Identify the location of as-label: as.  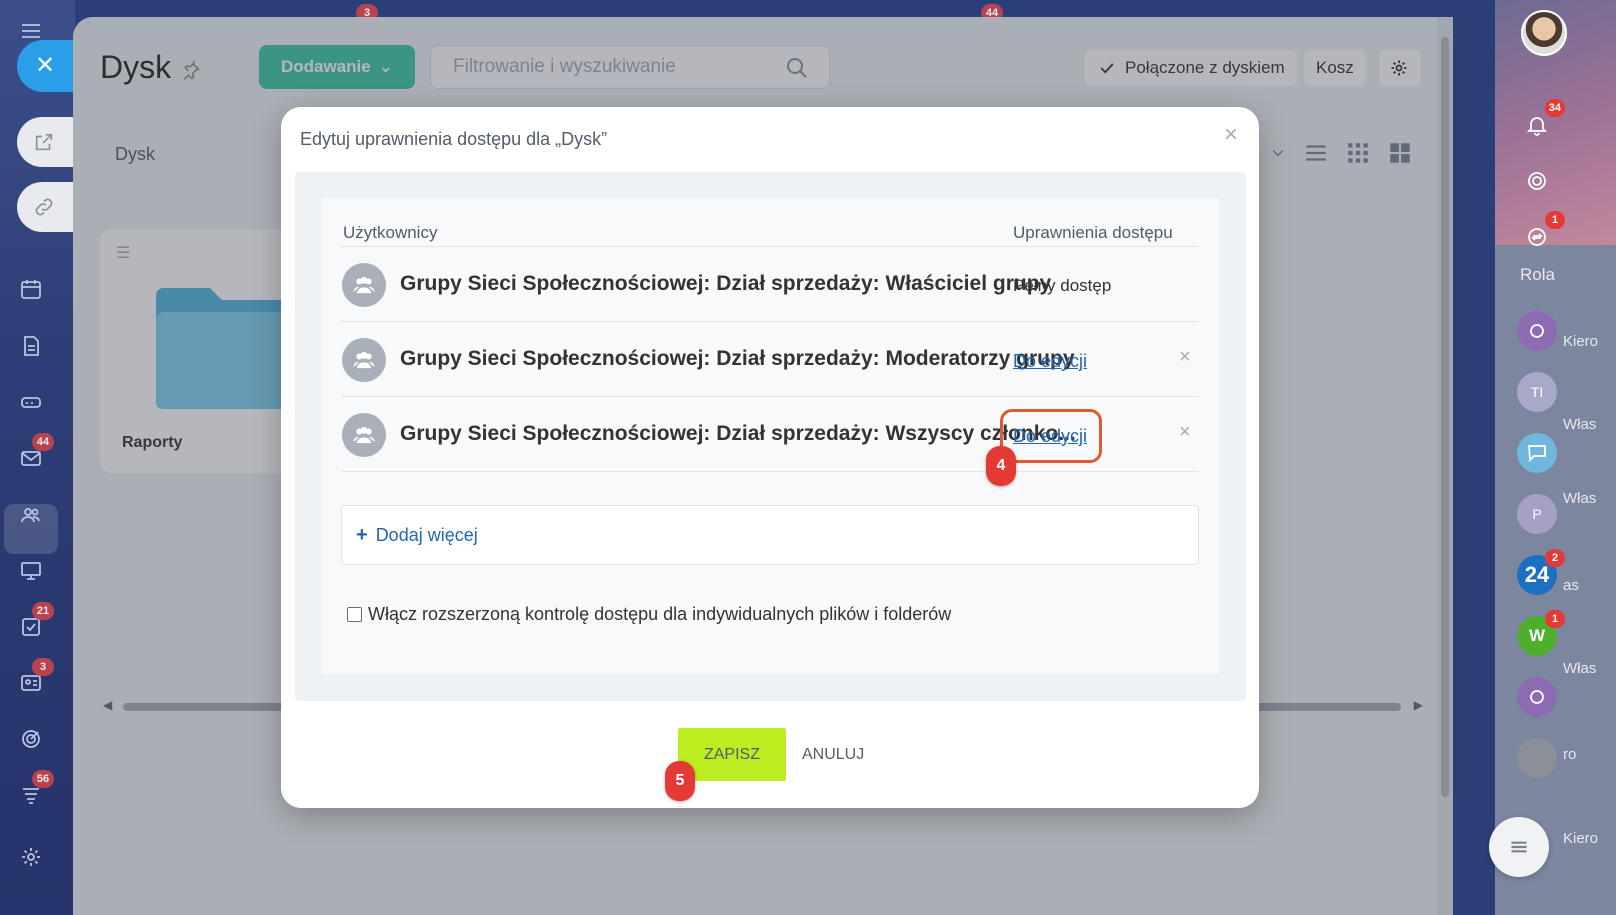
(1571, 585).